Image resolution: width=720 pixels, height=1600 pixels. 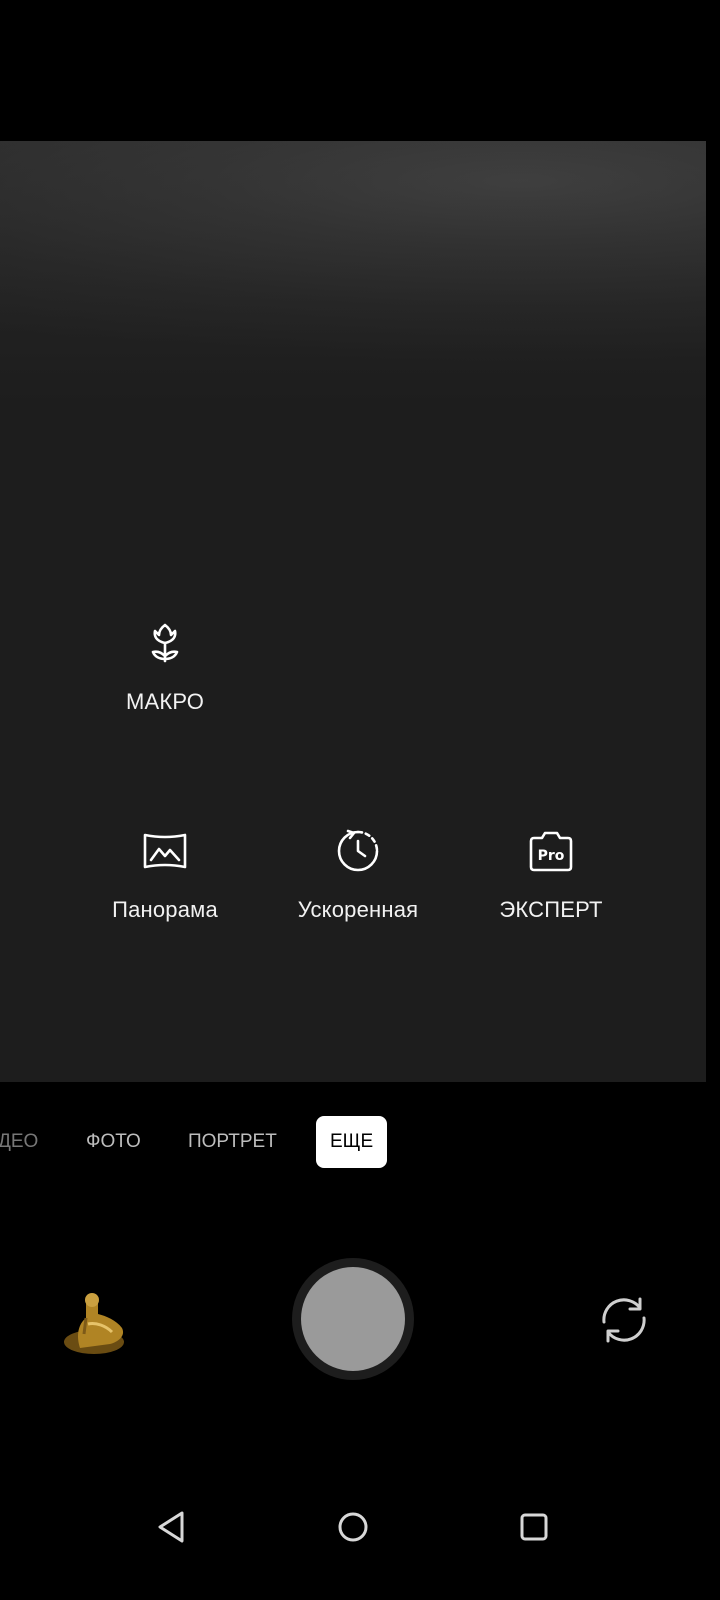 I want to click on status-area, so click(x=353, y=70).